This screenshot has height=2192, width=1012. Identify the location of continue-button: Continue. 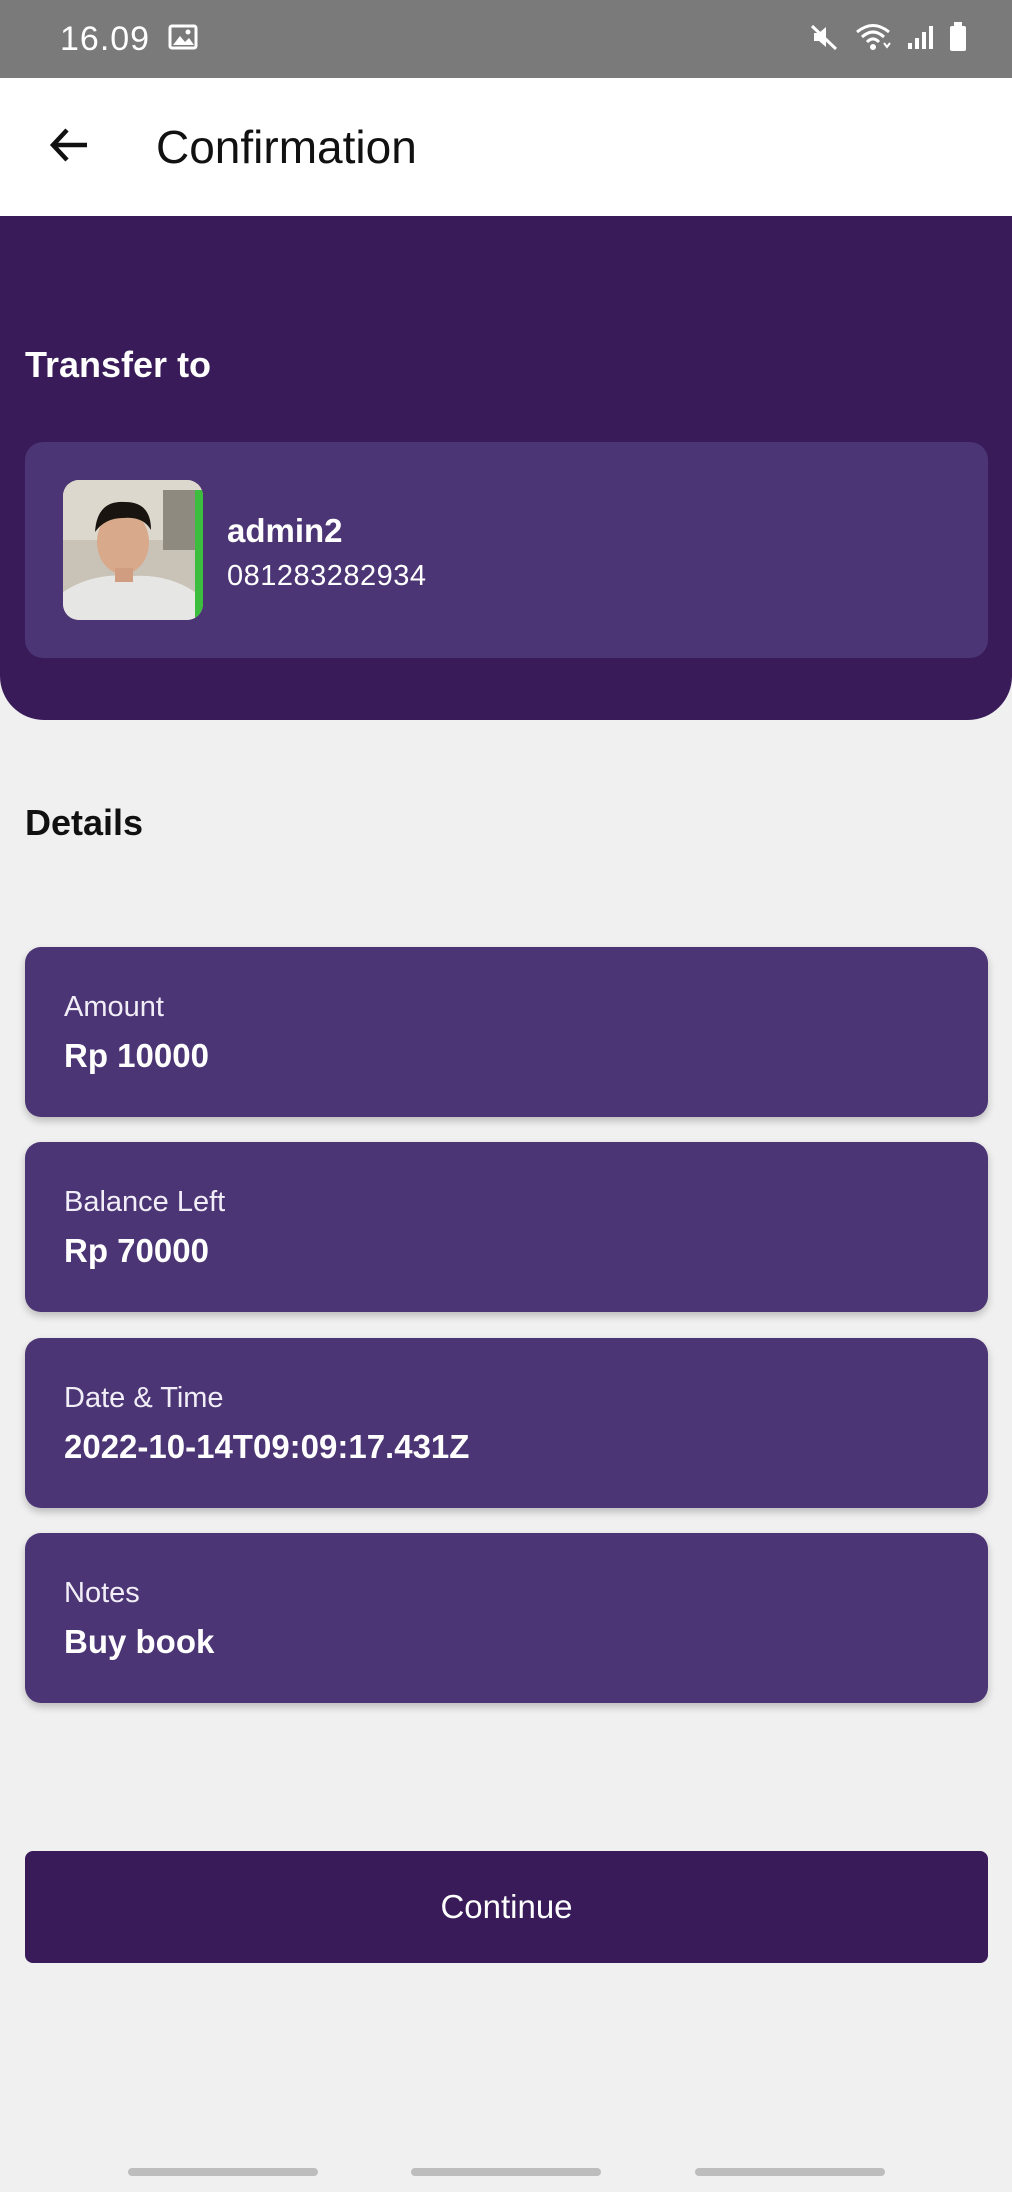
(506, 1907).